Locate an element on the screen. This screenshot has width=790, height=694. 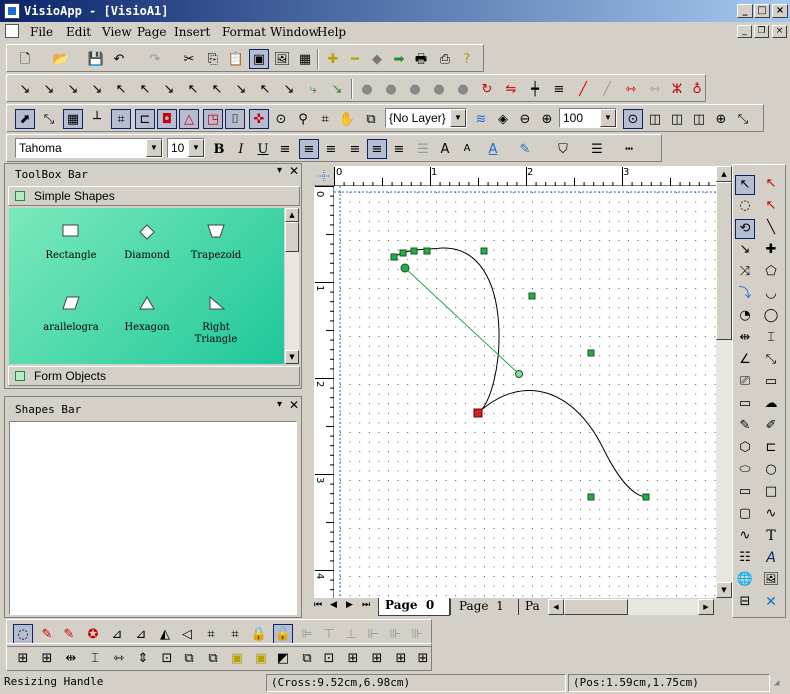
resize-handle is located at coordinates (591, 497).